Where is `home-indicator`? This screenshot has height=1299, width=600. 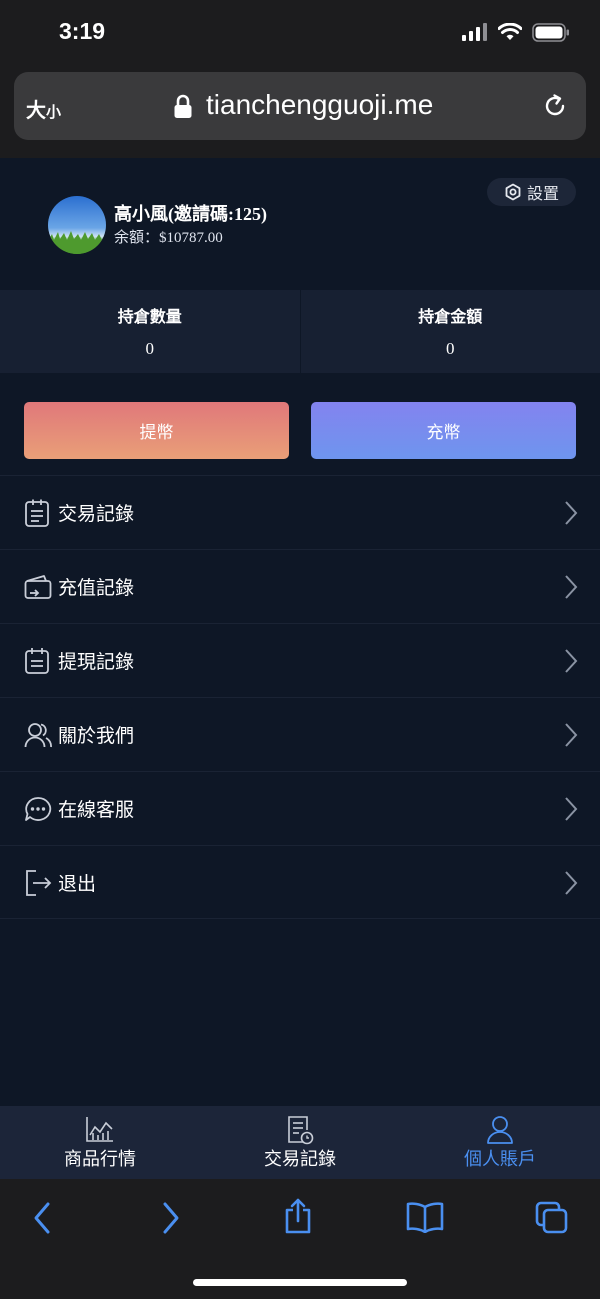
home-indicator is located at coordinates (300, 1282).